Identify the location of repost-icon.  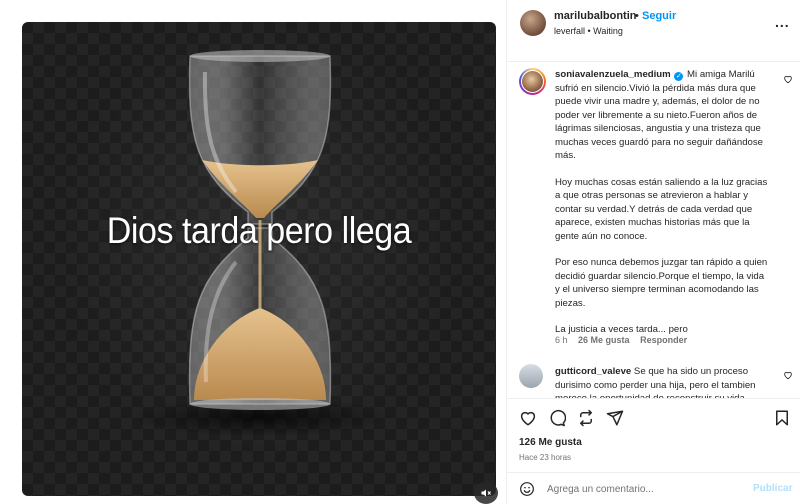
(586, 418).